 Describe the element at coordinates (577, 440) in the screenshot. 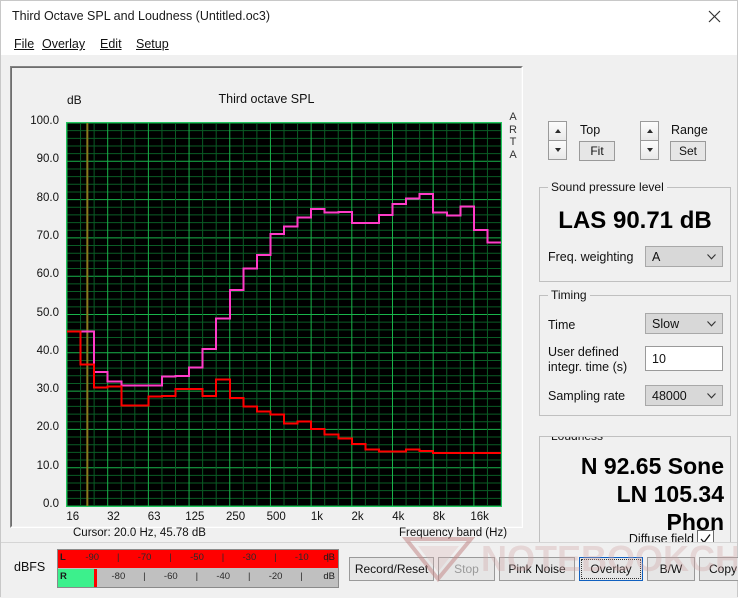

I see `loudness-group-title: Loudness` at that location.